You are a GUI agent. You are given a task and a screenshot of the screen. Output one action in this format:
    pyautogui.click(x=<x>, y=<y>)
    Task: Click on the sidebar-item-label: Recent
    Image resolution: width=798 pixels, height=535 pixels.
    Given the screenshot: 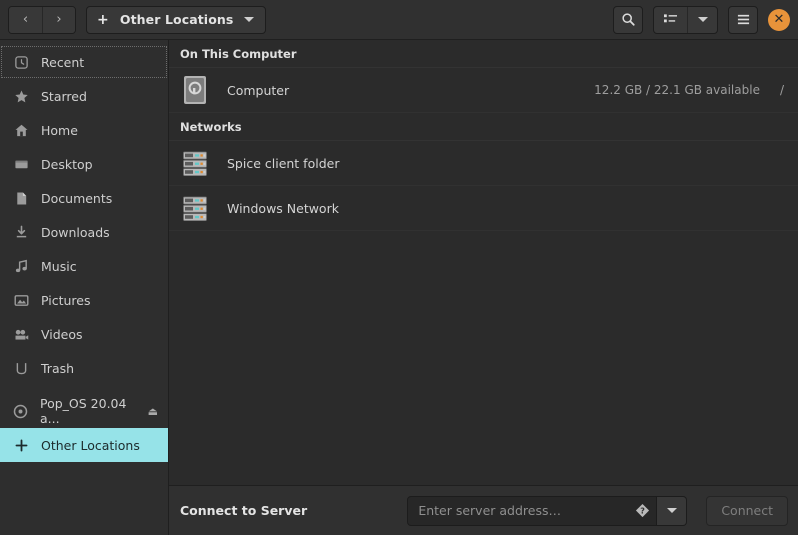 What is the action you would take?
    pyautogui.click(x=63, y=62)
    